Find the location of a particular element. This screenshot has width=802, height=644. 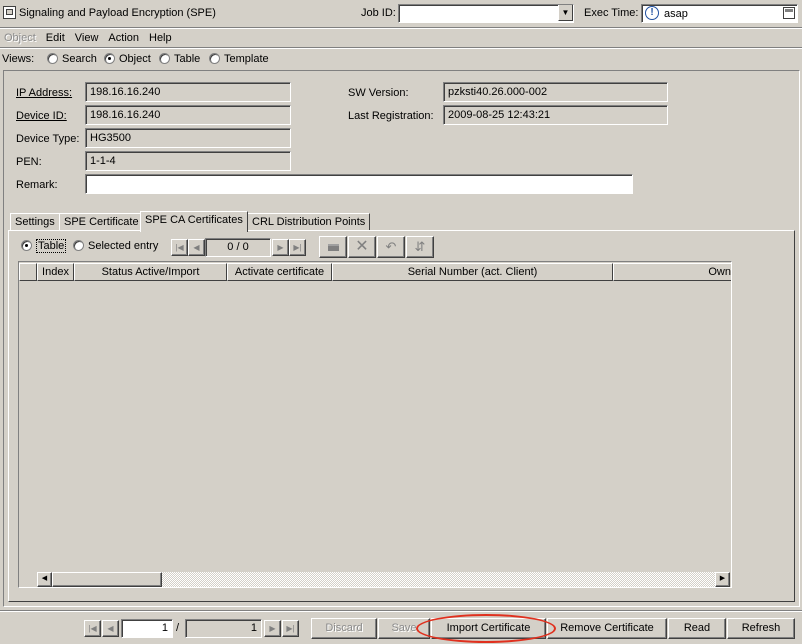

highlight-ellipse is located at coordinates (486, 628).